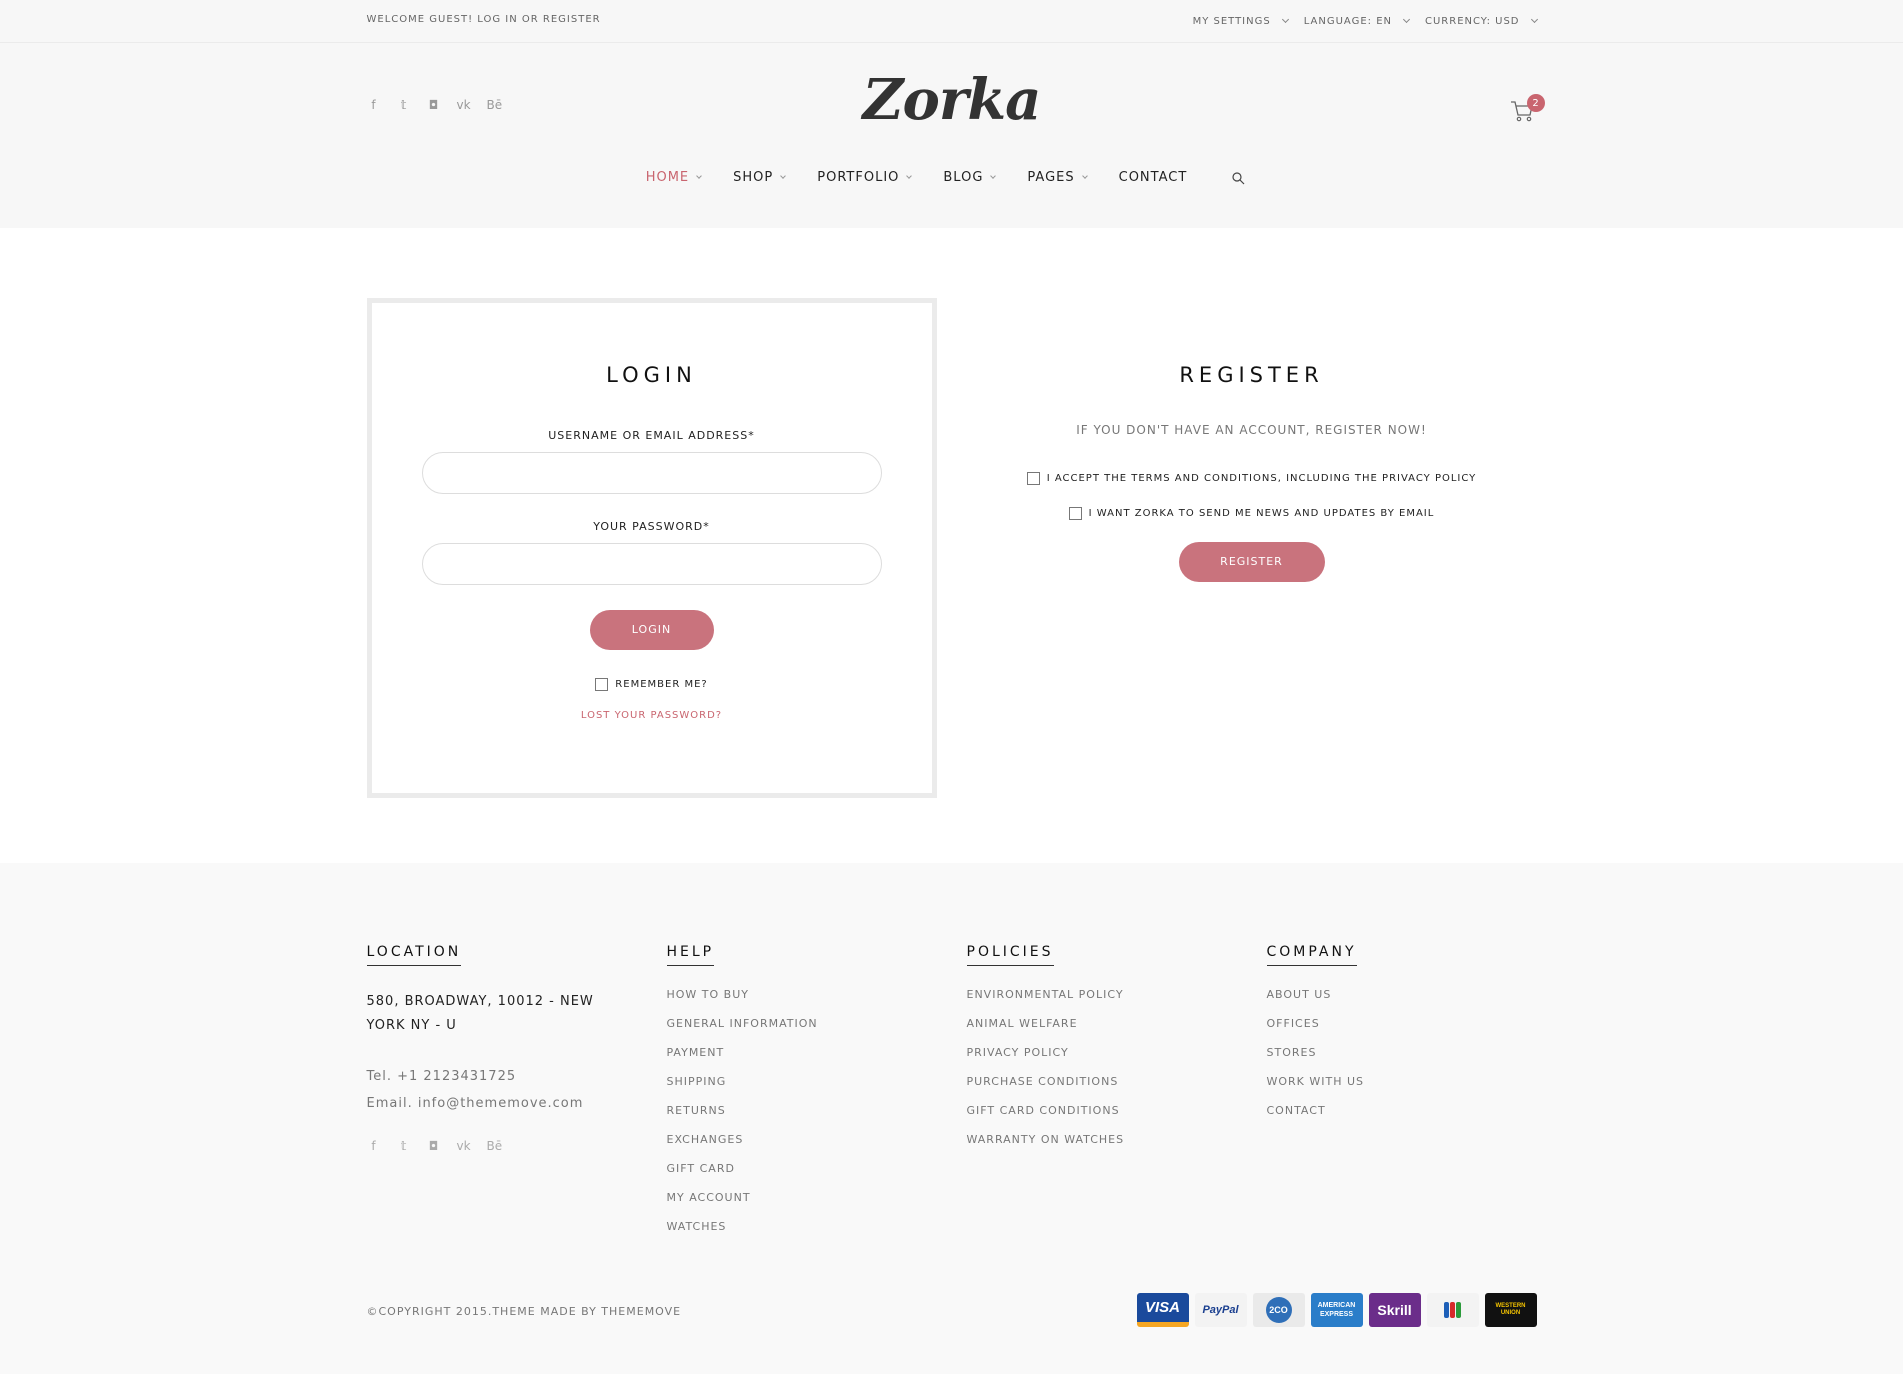 The height and width of the screenshot is (1374, 1903). Describe the element at coordinates (441, 1076) in the screenshot. I see `location-tel: Tel. +1 2123431725` at that location.